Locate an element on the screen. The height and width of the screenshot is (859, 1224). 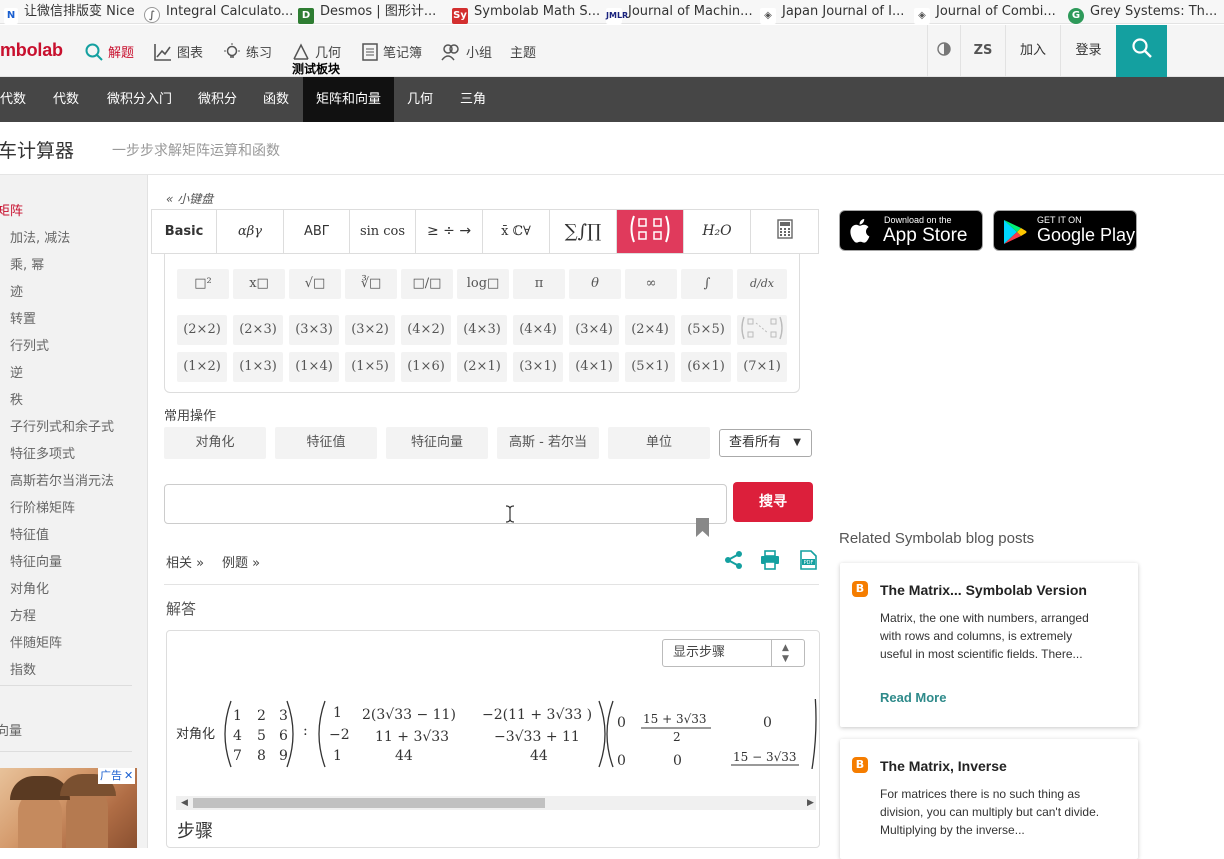
bookmark-icon is located at coordinates (702, 527).